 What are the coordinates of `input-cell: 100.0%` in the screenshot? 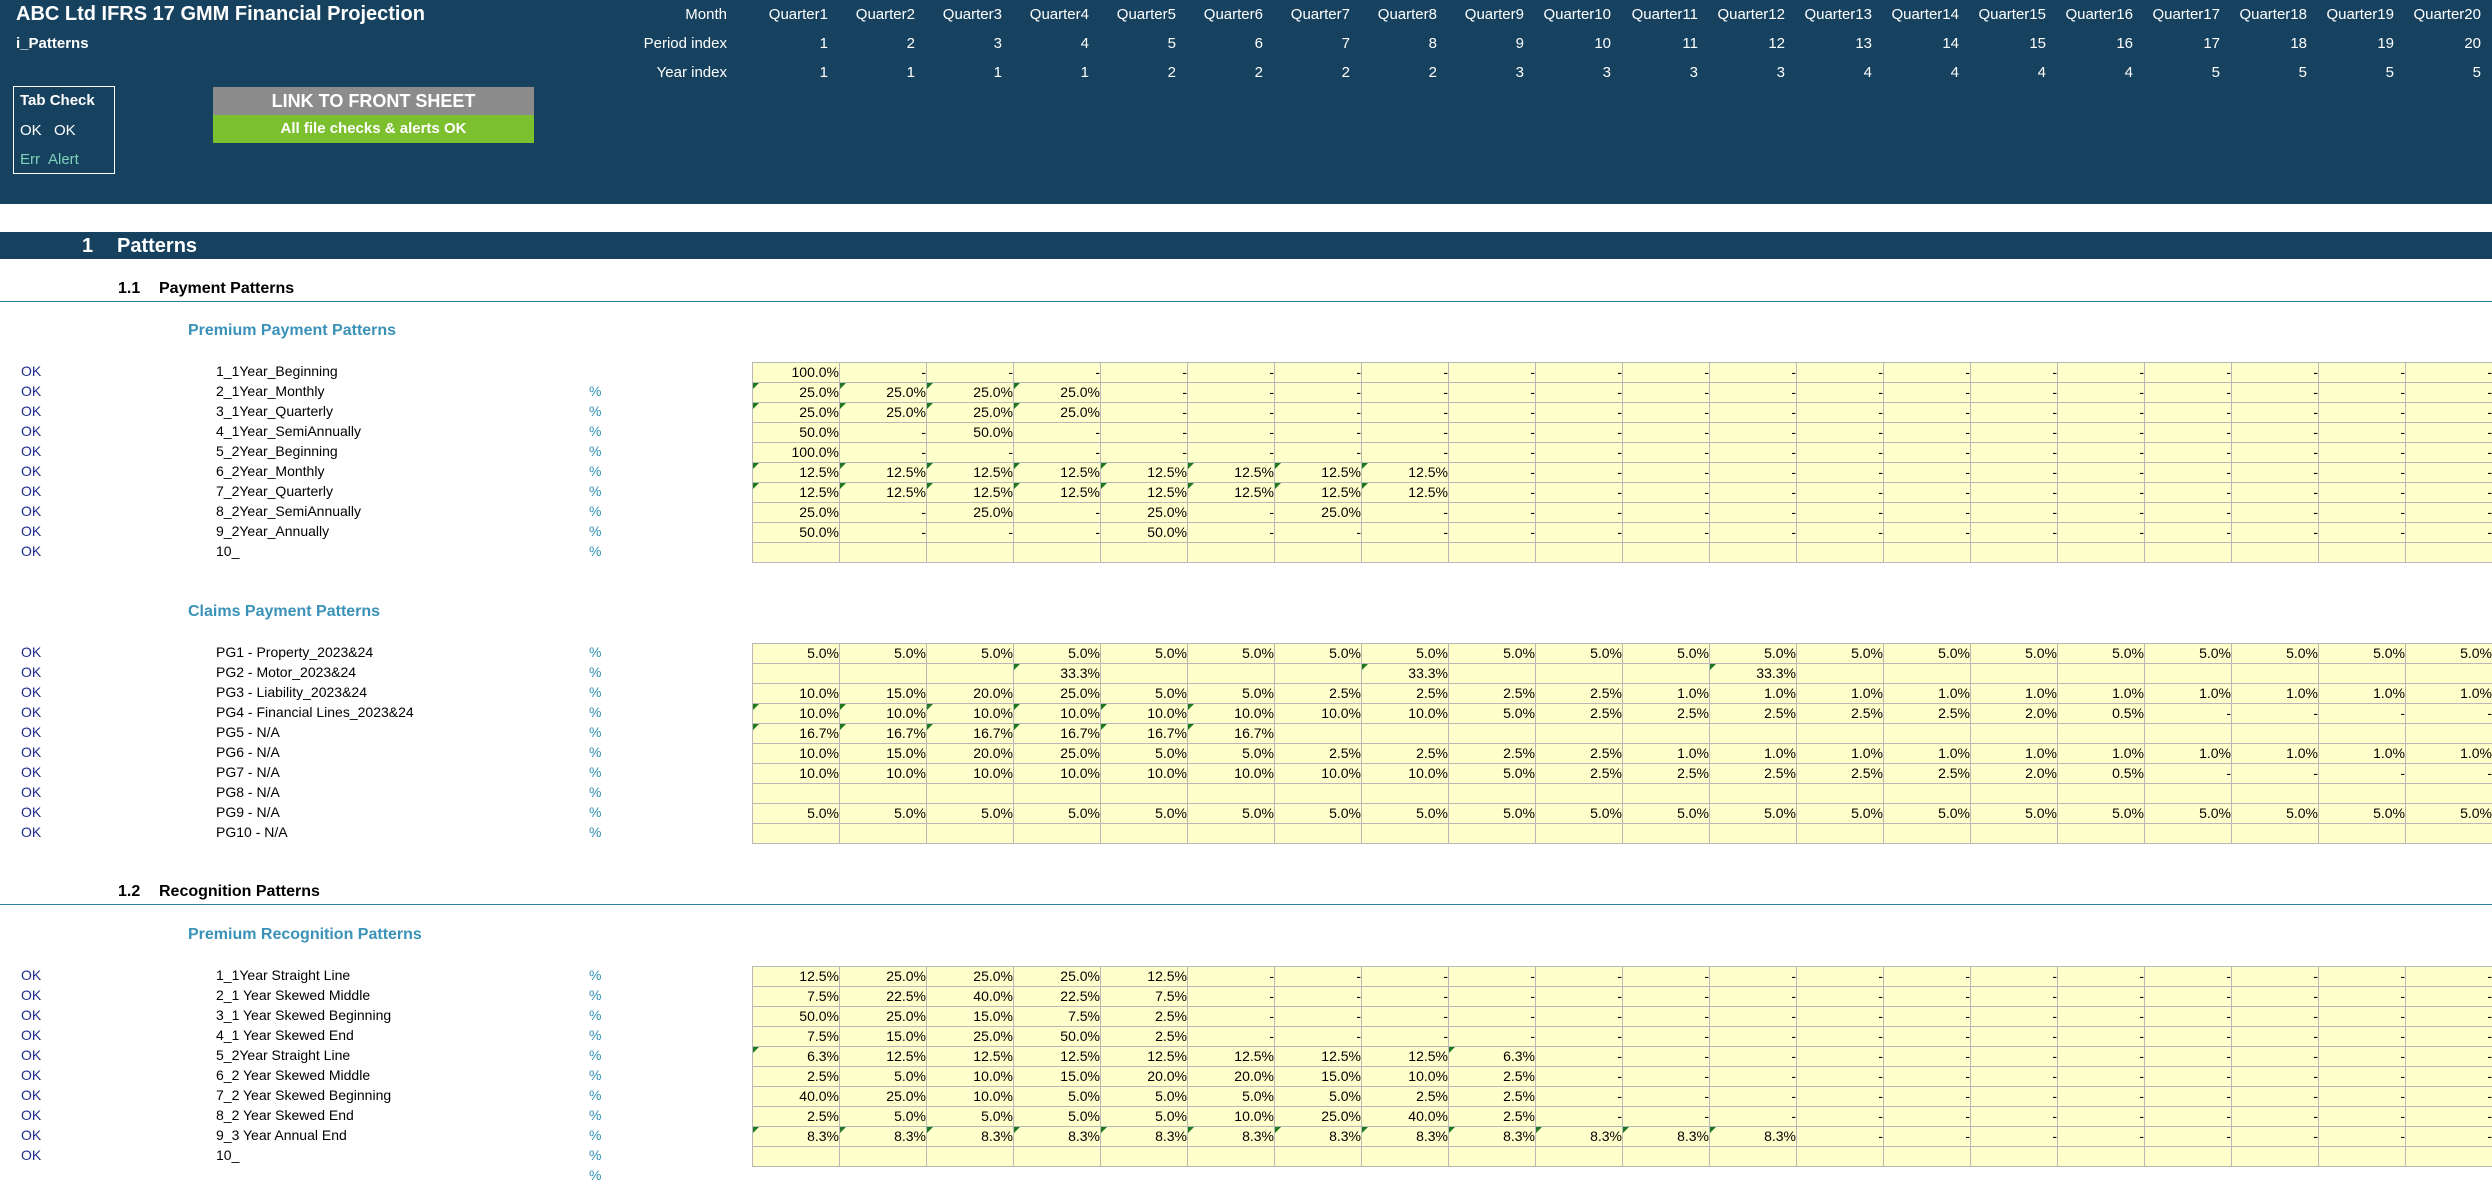 It's located at (798, 372).